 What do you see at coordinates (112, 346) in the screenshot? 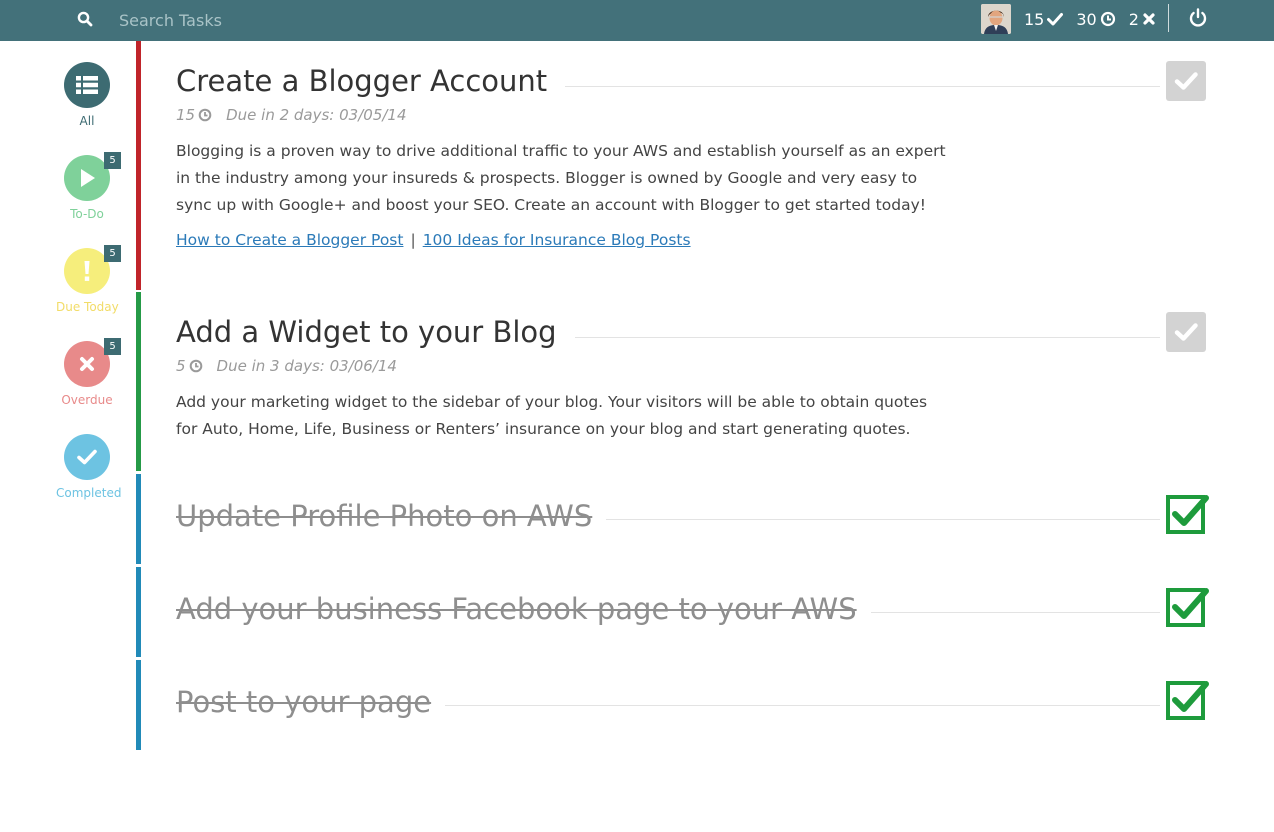
I see `overdue-count-badge: 5` at bounding box center [112, 346].